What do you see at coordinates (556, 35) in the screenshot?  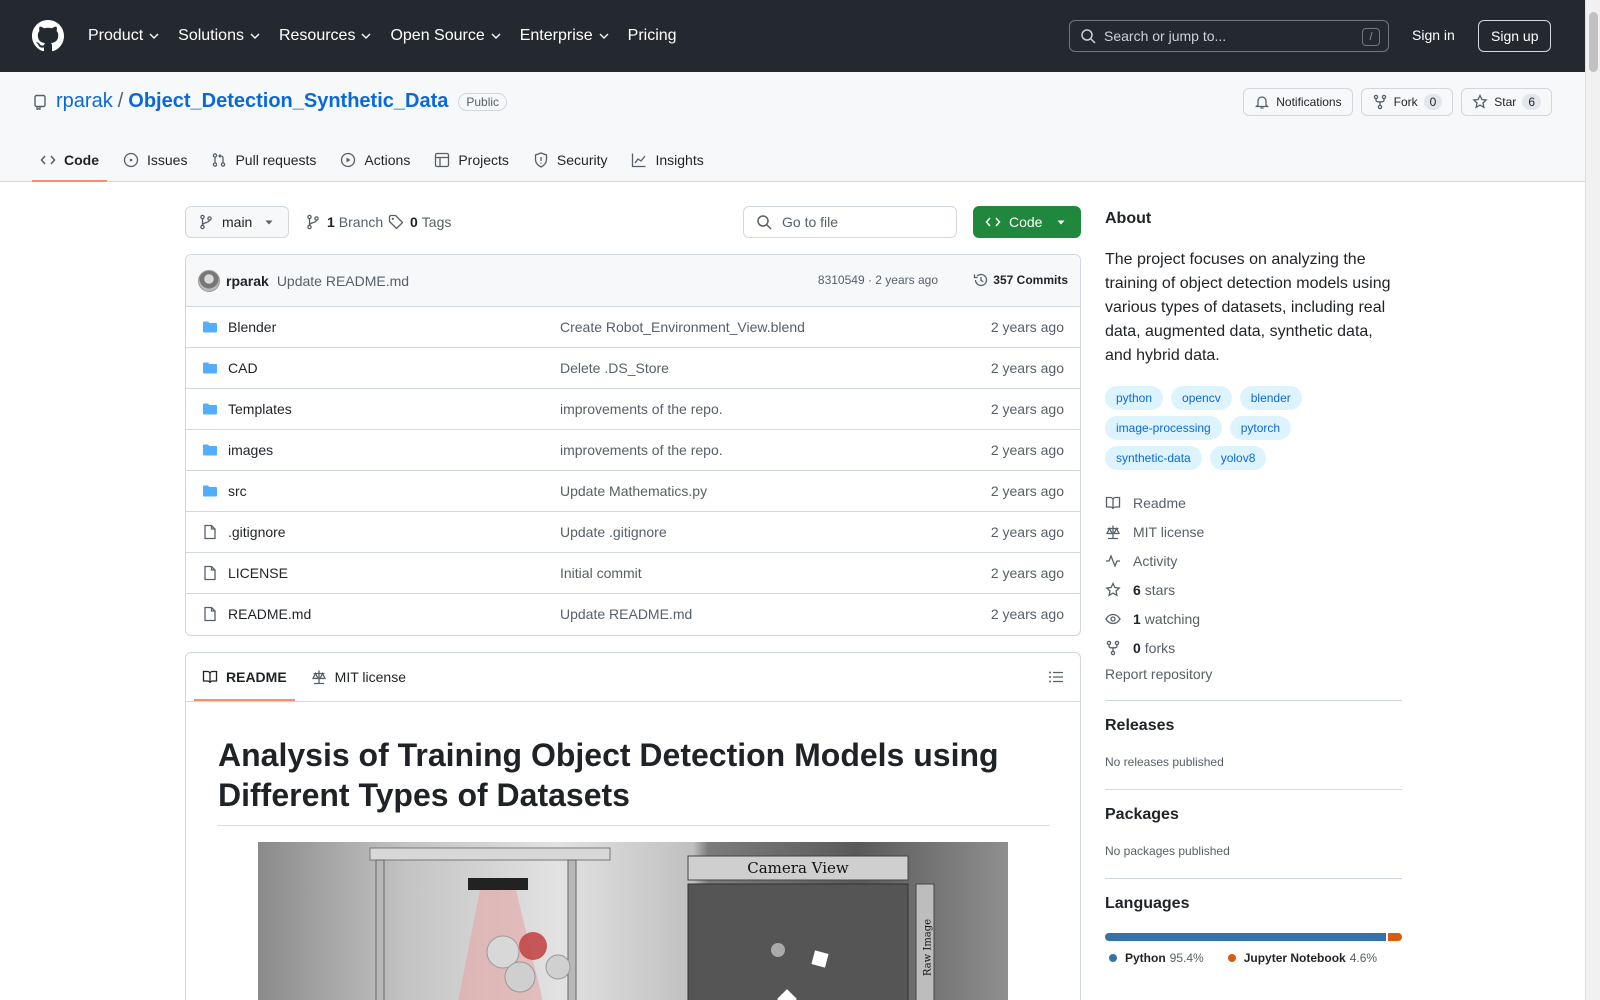 I see `nav-label: Enterprise` at bounding box center [556, 35].